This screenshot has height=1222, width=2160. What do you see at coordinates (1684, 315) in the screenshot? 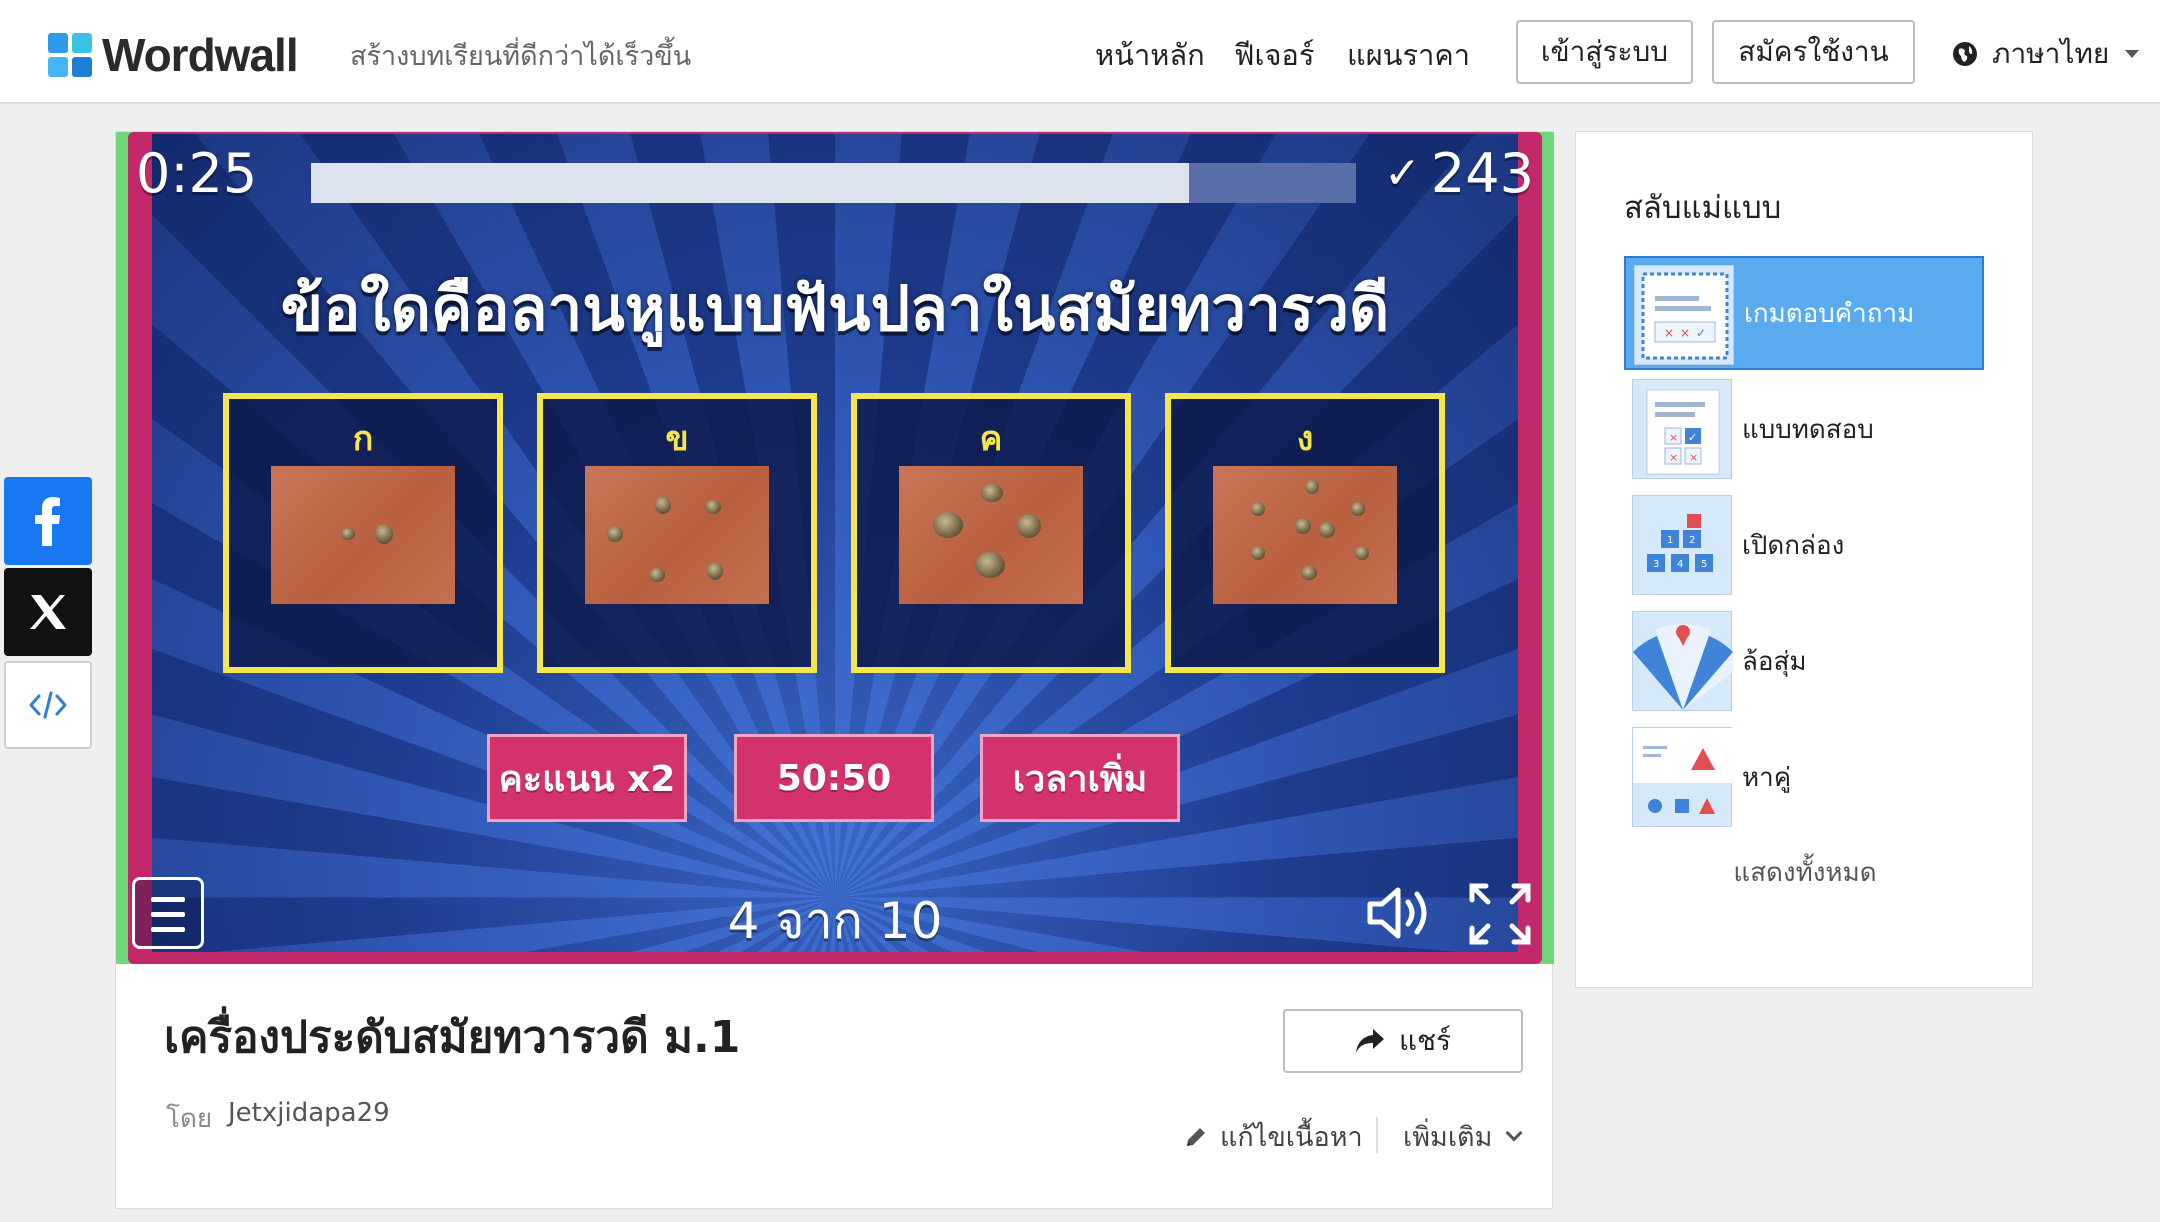
I see `quiz-game-thumb: × × ✓` at bounding box center [1684, 315].